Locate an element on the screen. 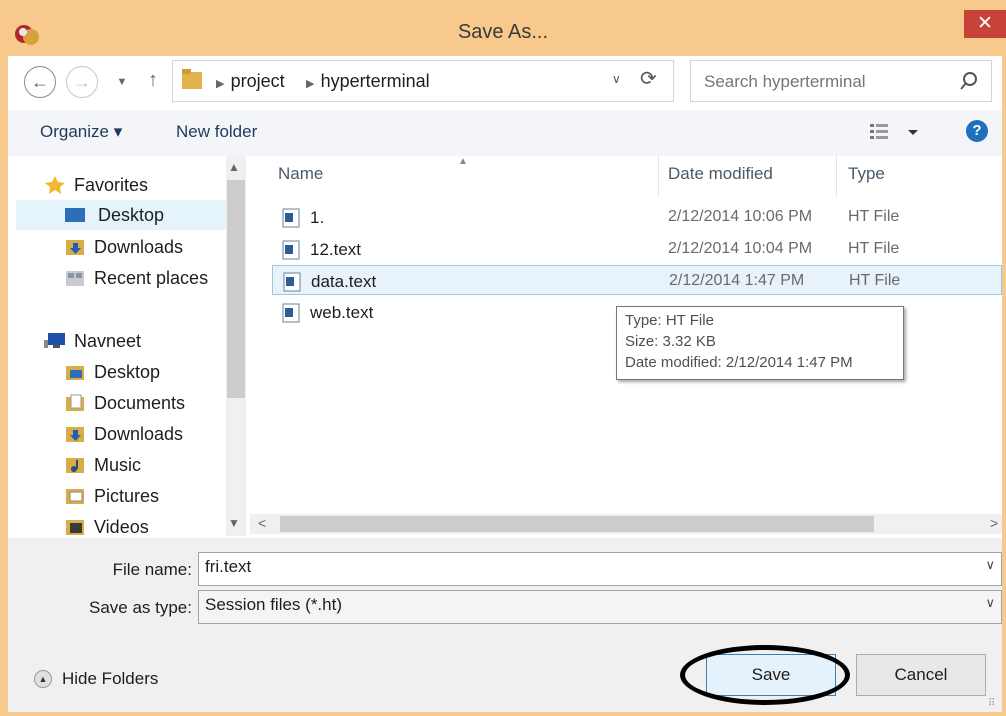  sidebar-item-navneet-downloads: Downloads is located at coordinates (147, 434).